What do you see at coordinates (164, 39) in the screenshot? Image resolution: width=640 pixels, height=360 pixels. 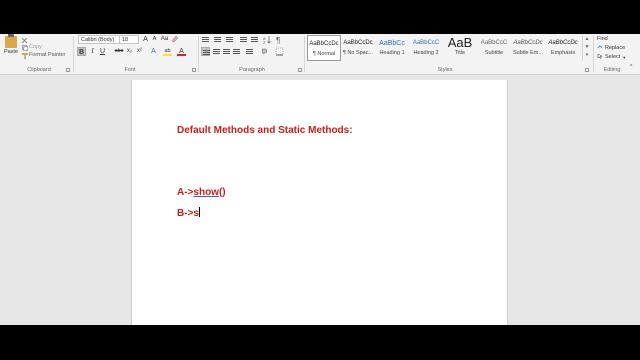 I see `change-case-button: Aa` at bounding box center [164, 39].